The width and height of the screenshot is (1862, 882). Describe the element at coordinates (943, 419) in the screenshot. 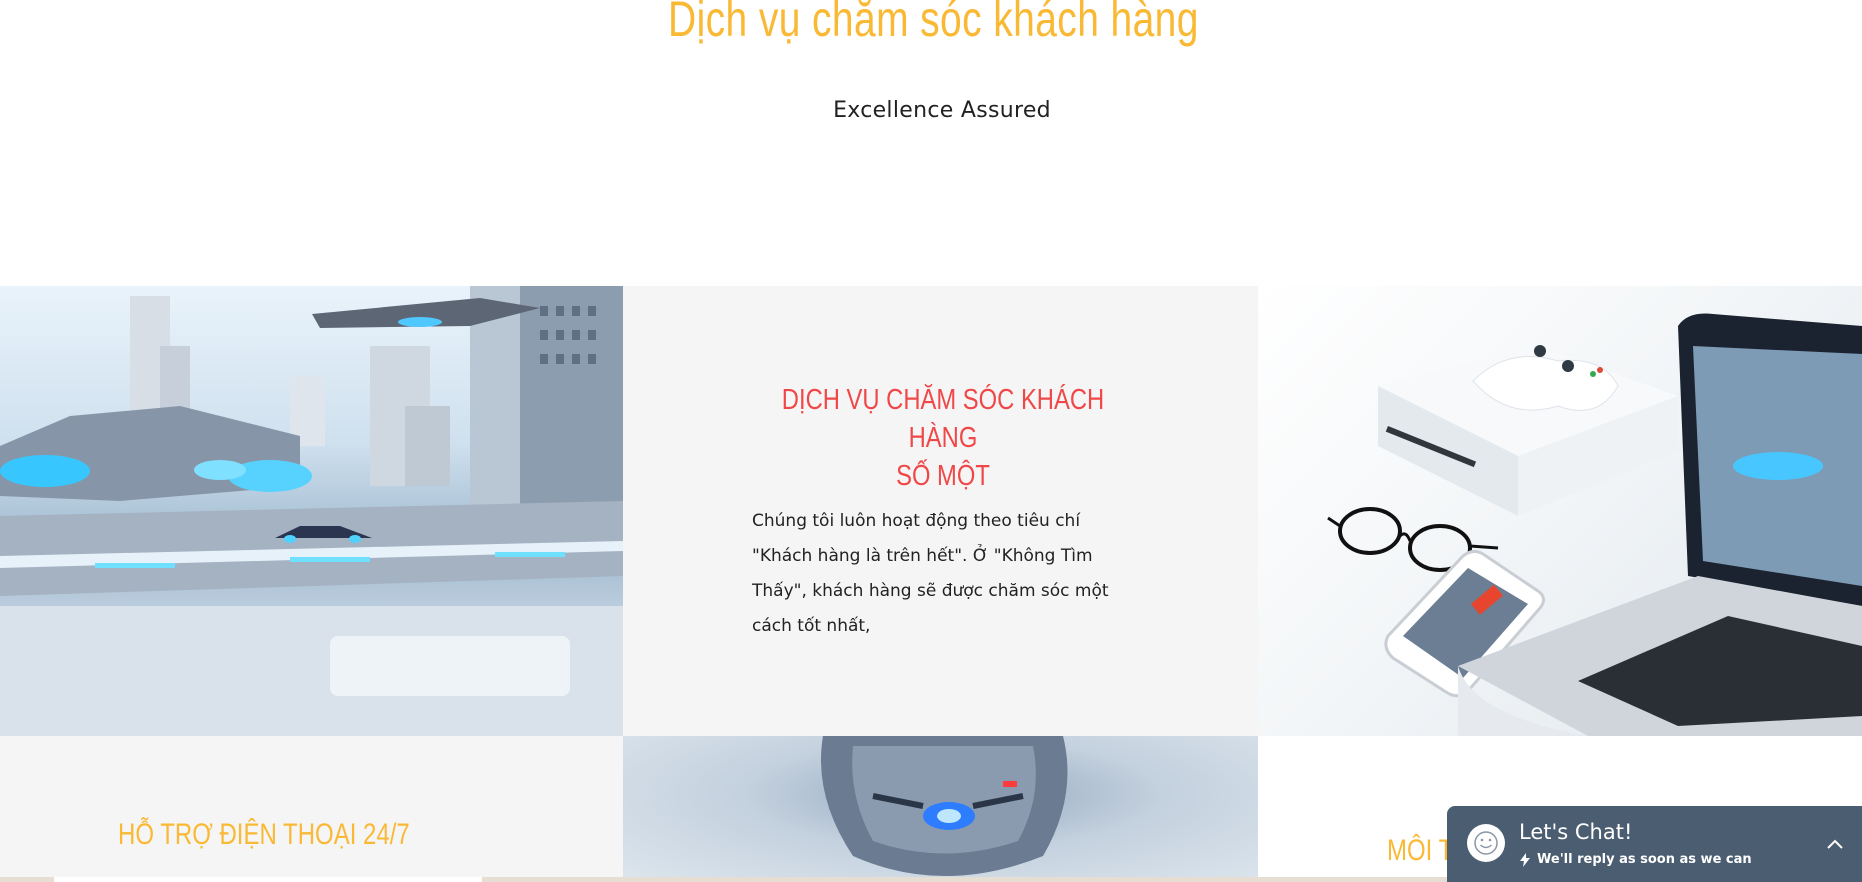

I see `card-heading-line1: DỊCH VỤ CHĂM SÓC KHÁCH HÀNG` at that location.